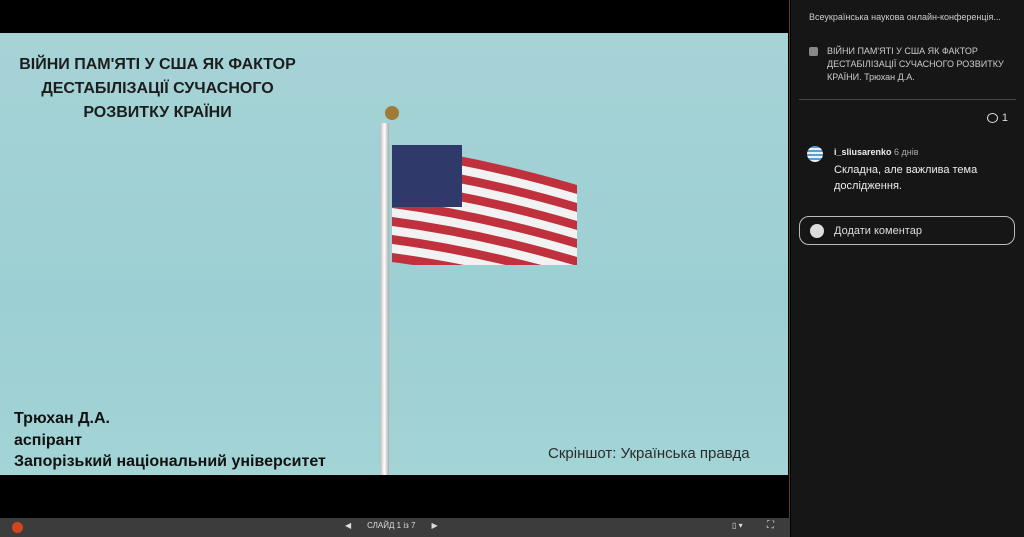  Describe the element at coordinates (17, 527) in the screenshot. I see `powerpoint-icon` at that location.